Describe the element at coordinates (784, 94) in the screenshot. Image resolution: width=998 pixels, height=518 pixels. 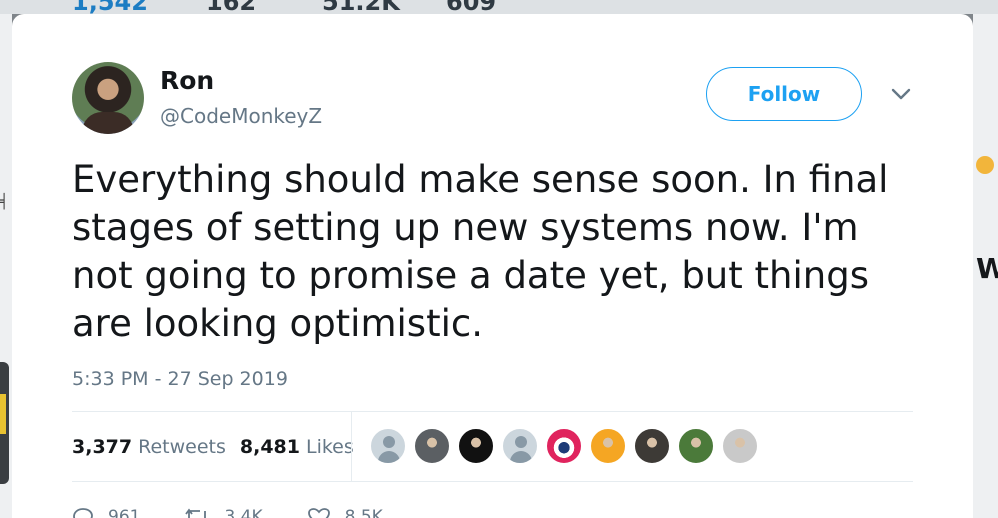
I see `follow-button: Follow` at that location.